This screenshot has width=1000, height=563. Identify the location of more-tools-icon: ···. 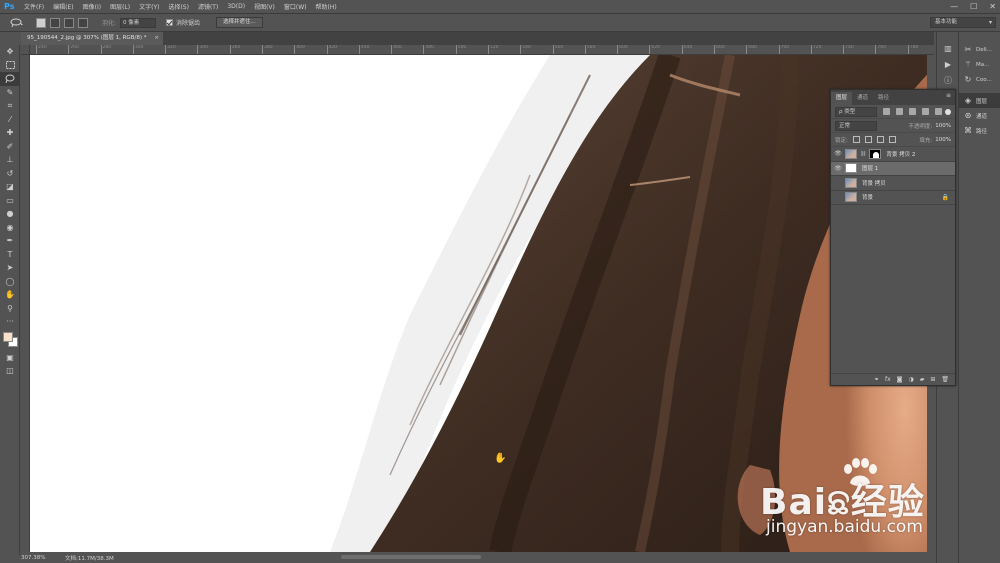
(10, 322).